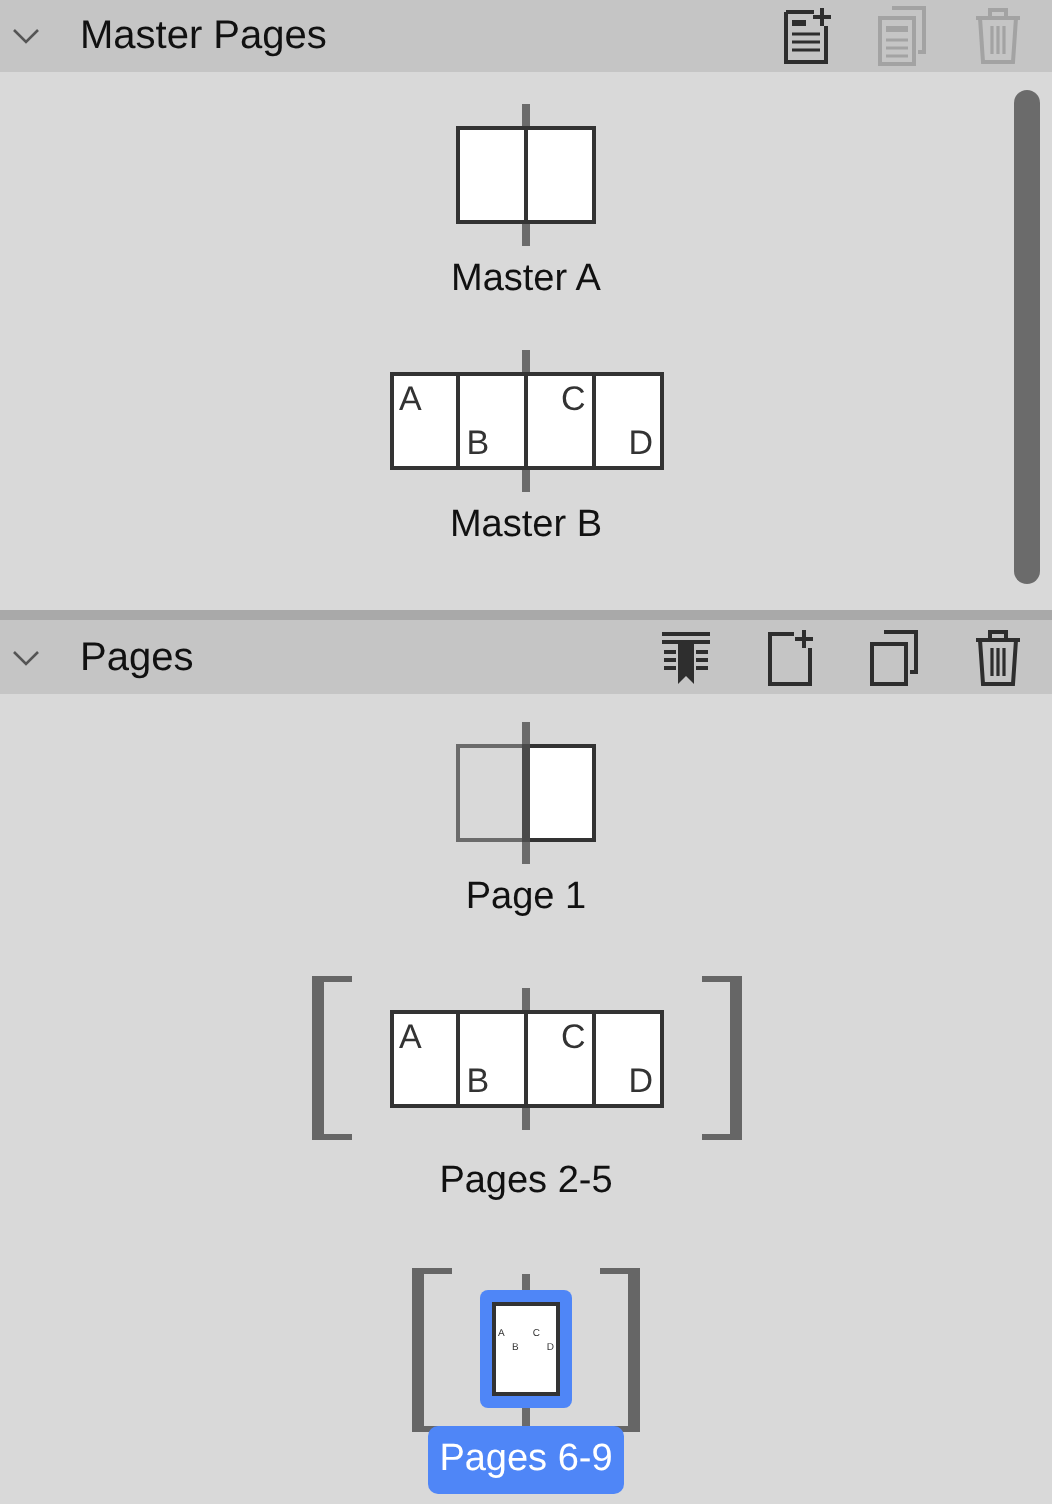 This screenshot has width=1052, height=1504. What do you see at coordinates (526, 1182) in the screenshot?
I see `page-label: Pages 2-5` at bounding box center [526, 1182].